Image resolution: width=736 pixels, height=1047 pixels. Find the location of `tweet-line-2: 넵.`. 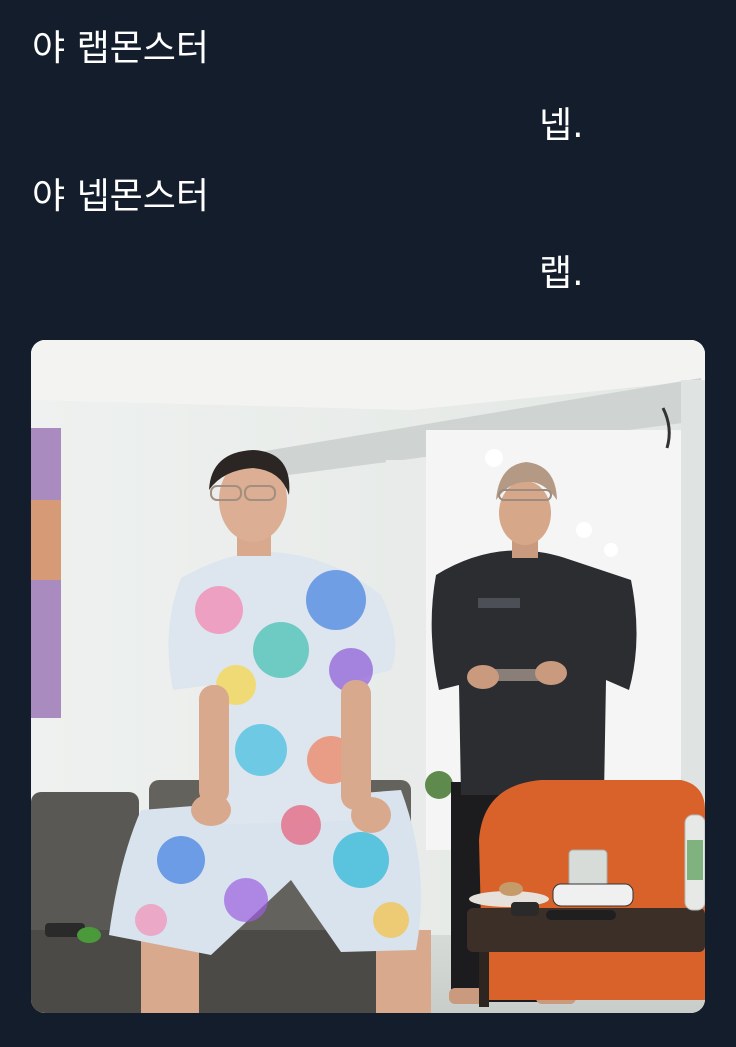

tweet-line-2: 넵. is located at coordinates (561, 125).